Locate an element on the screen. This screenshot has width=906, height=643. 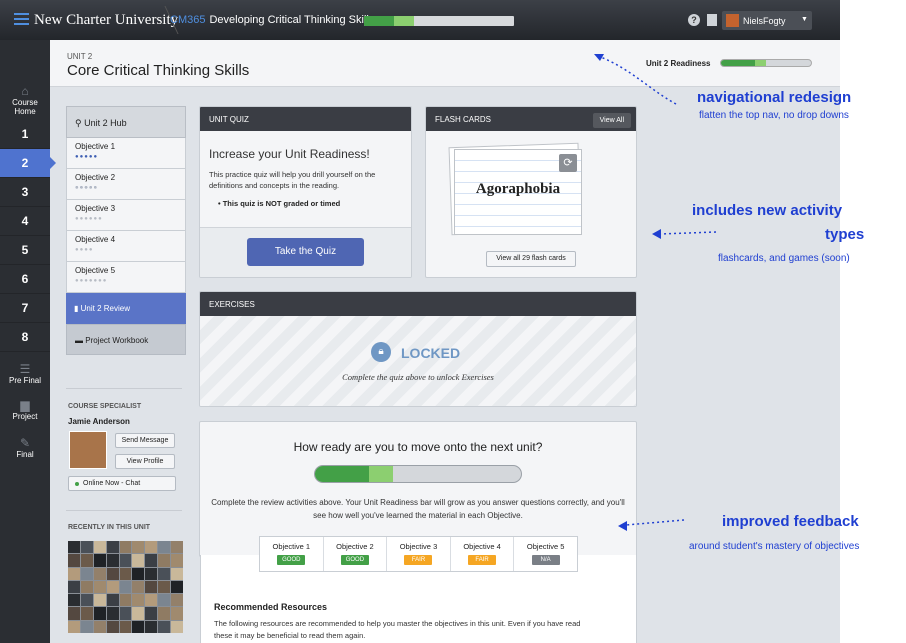
arrowhead-feedback is located at coordinates (622, 526).